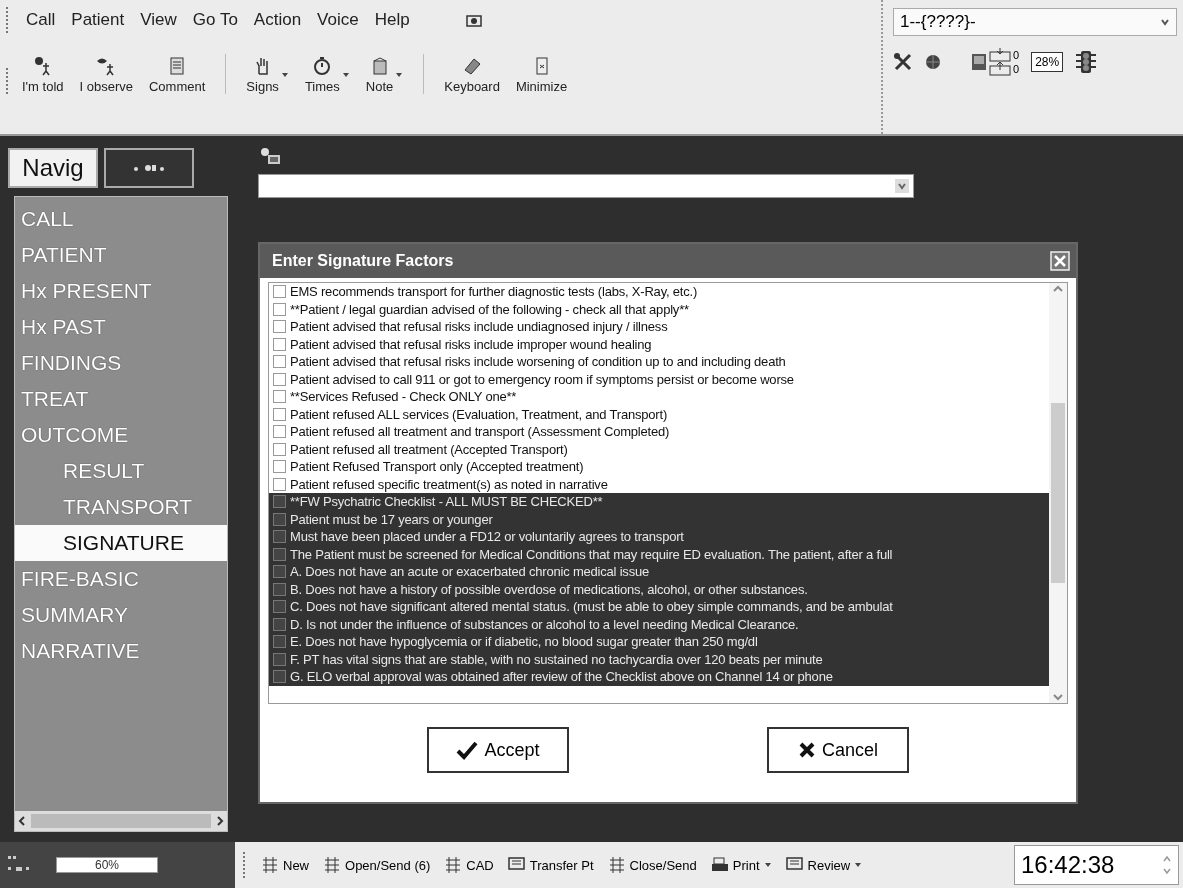 Image resolution: width=1183 pixels, height=888 pixels. What do you see at coordinates (338, 20) in the screenshot?
I see `menu-item: Voice` at bounding box center [338, 20].